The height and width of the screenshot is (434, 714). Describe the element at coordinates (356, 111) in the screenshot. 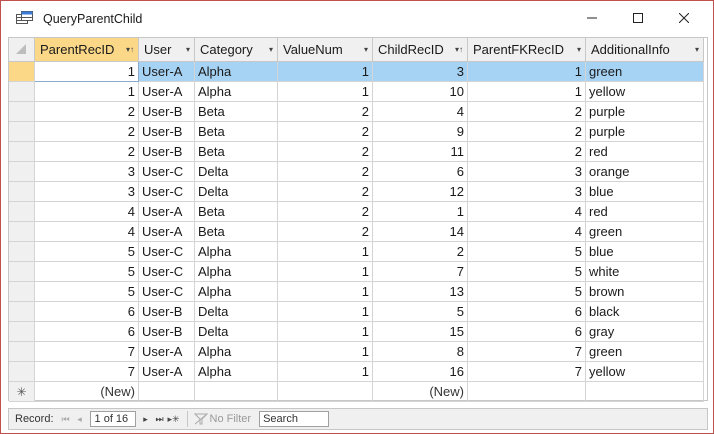

I see `table-row: 2 User-B Beta 2 4 2 purple` at that location.